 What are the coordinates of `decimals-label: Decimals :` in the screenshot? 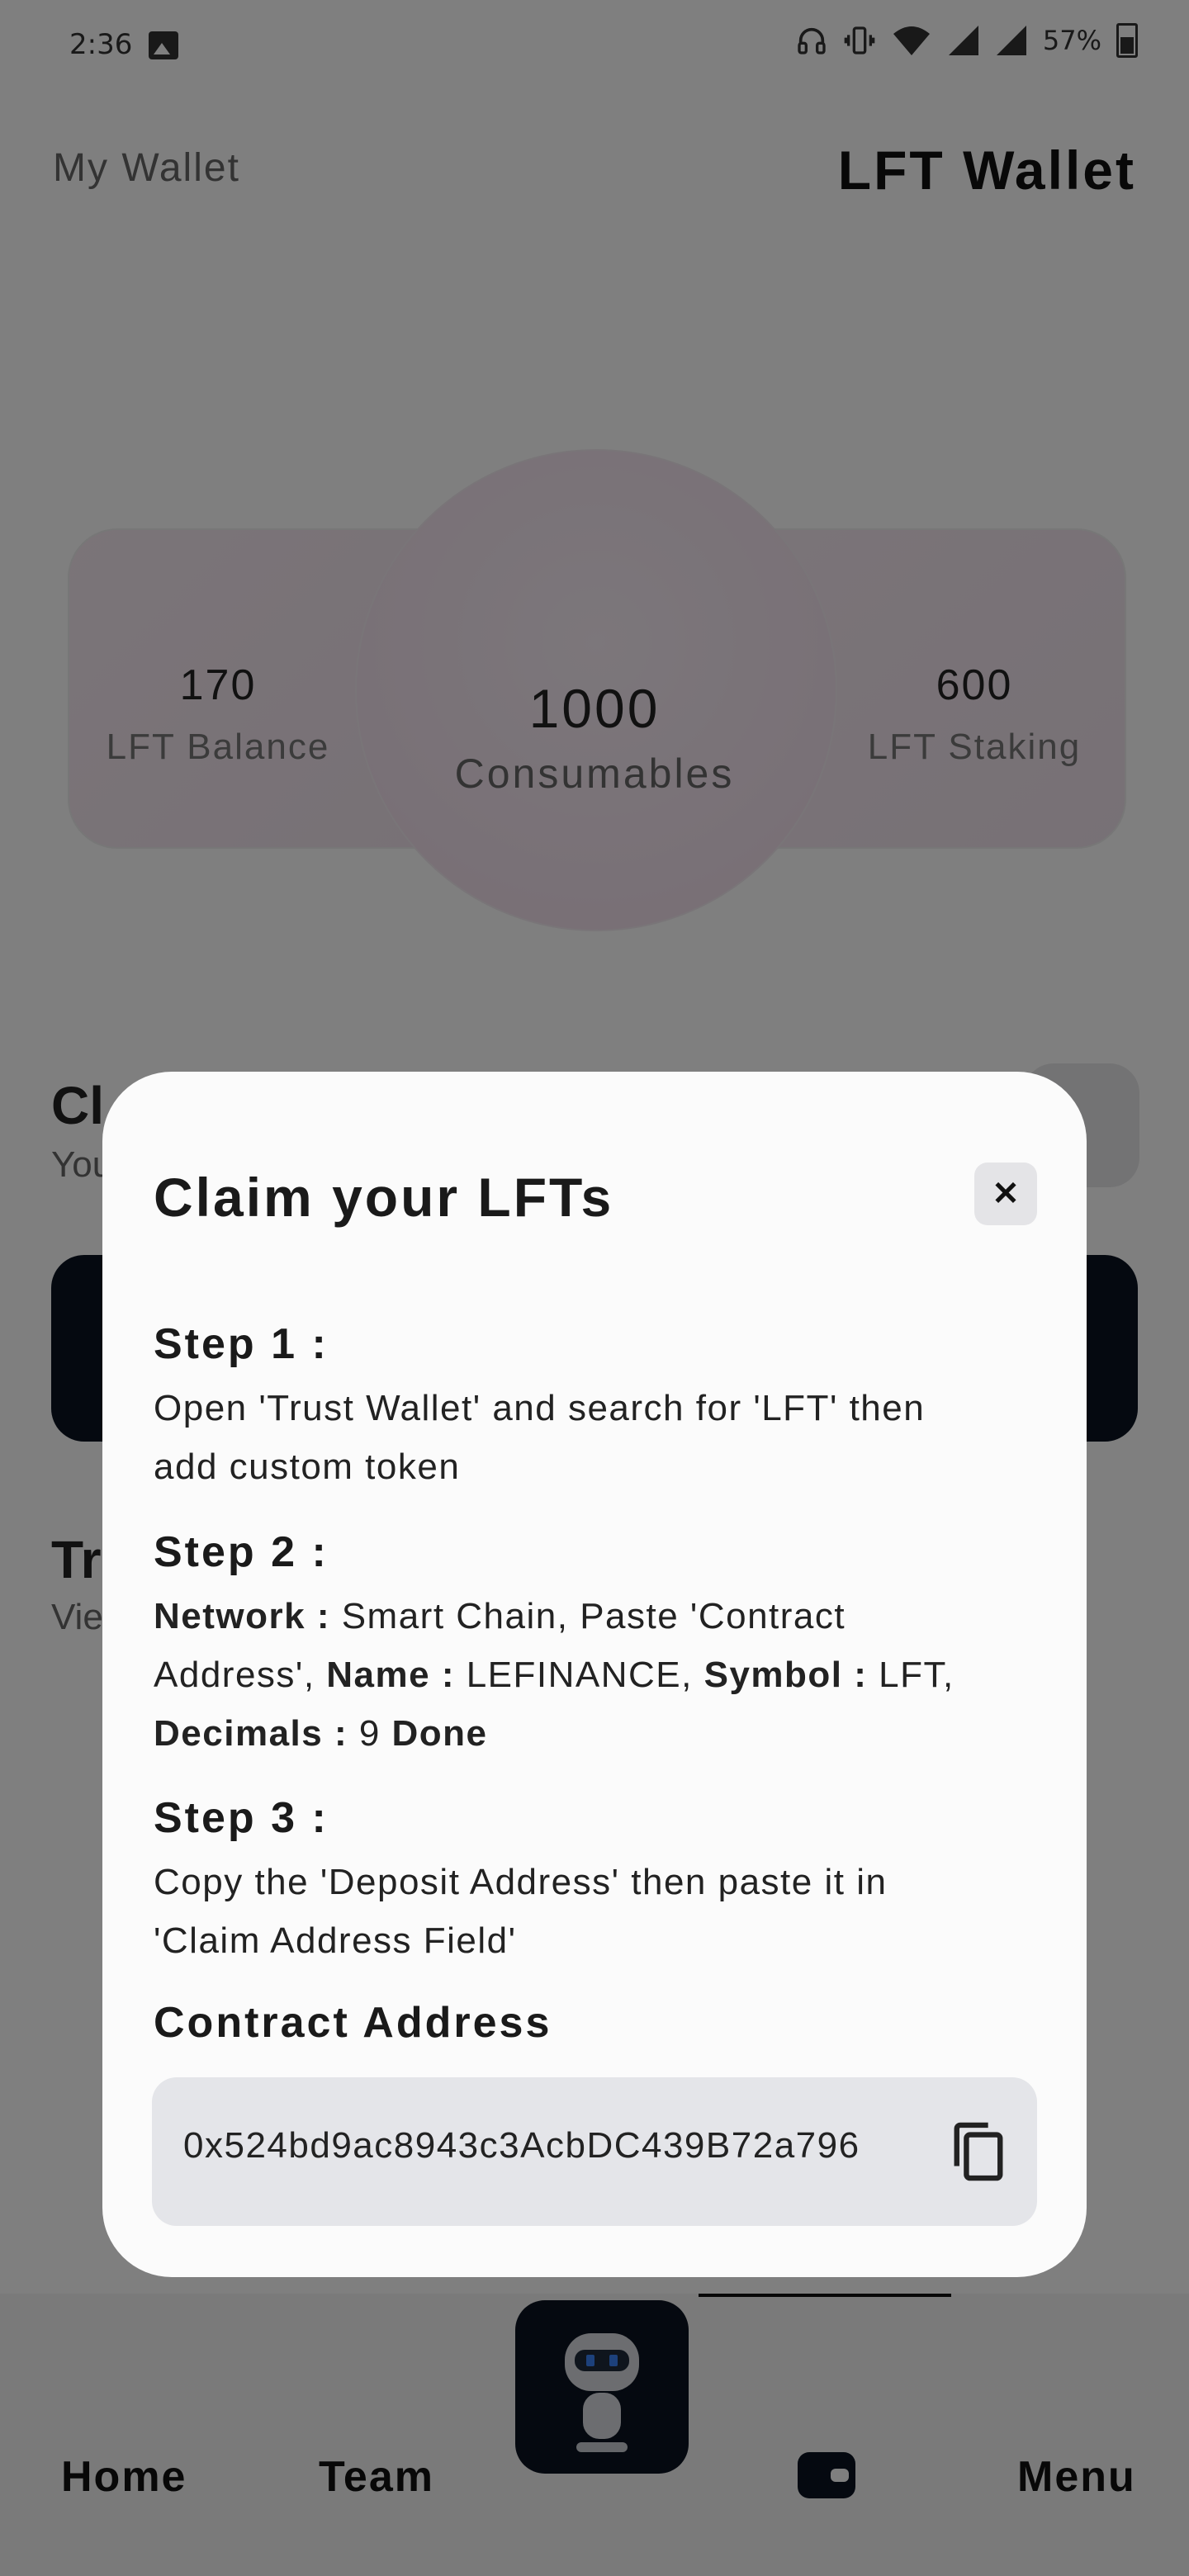 It's located at (251, 1733).